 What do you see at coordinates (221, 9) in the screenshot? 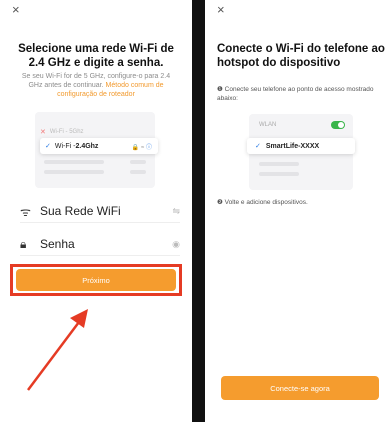
I see `close-icon: ×` at bounding box center [221, 9].